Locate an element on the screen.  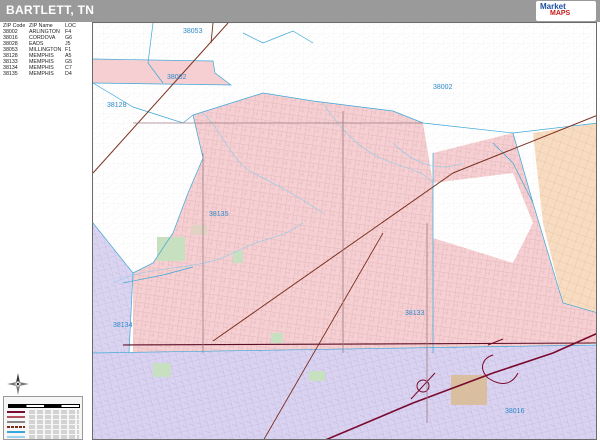
key-row-road is located at coordinates (44, 422).